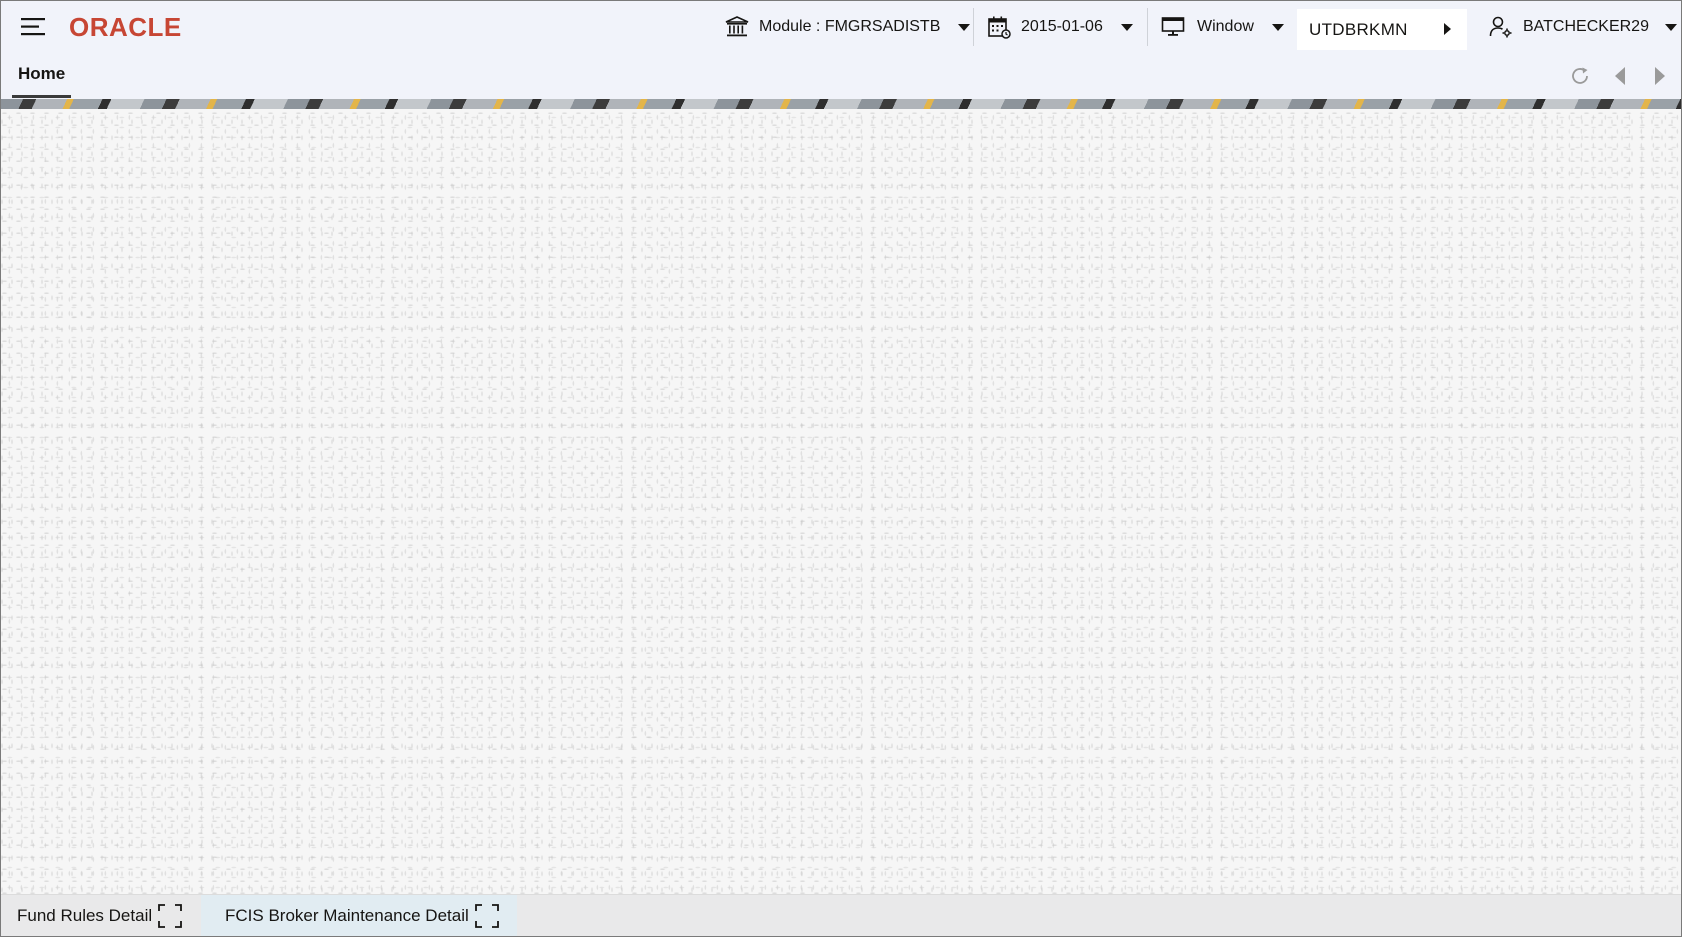 This screenshot has height=937, width=1682. I want to click on chevron-right-icon, so click(1660, 76).